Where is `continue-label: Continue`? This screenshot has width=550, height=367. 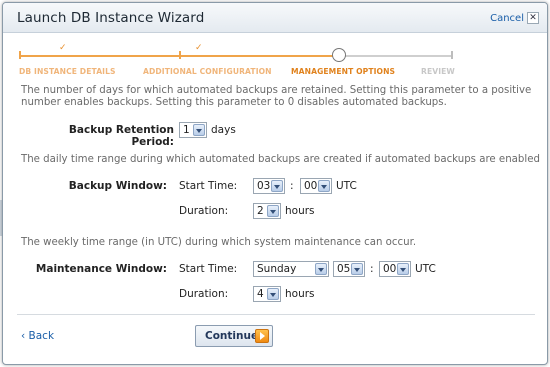 continue-label: Continue is located at coordinates (232, 336).